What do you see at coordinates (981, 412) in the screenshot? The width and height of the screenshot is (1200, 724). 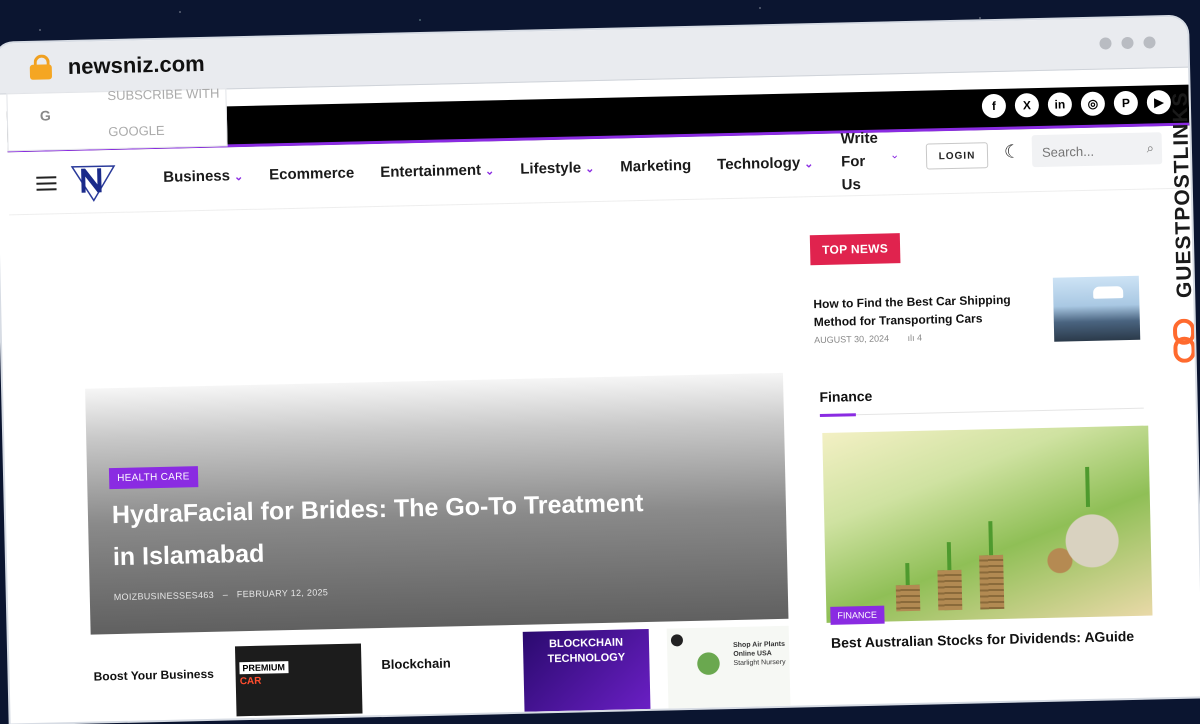 I see `section-divider` at bounding box center [981, 412].